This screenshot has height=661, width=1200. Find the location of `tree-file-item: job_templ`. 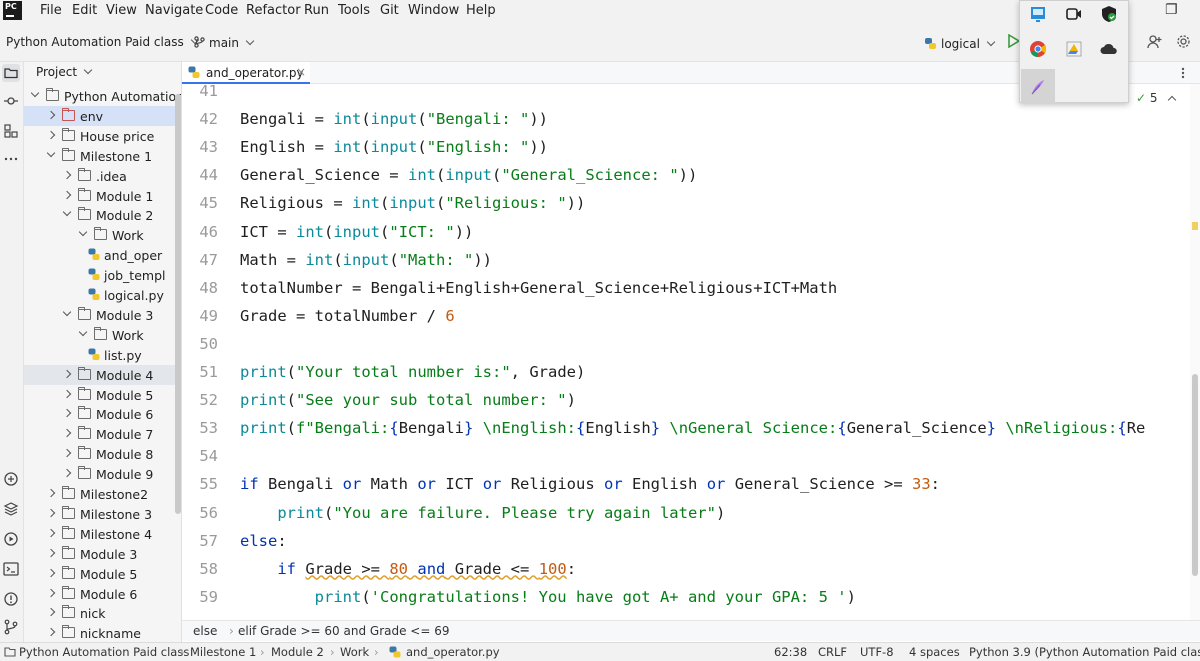

tree-file-item: job_templ is located at coordinates (102, 275).